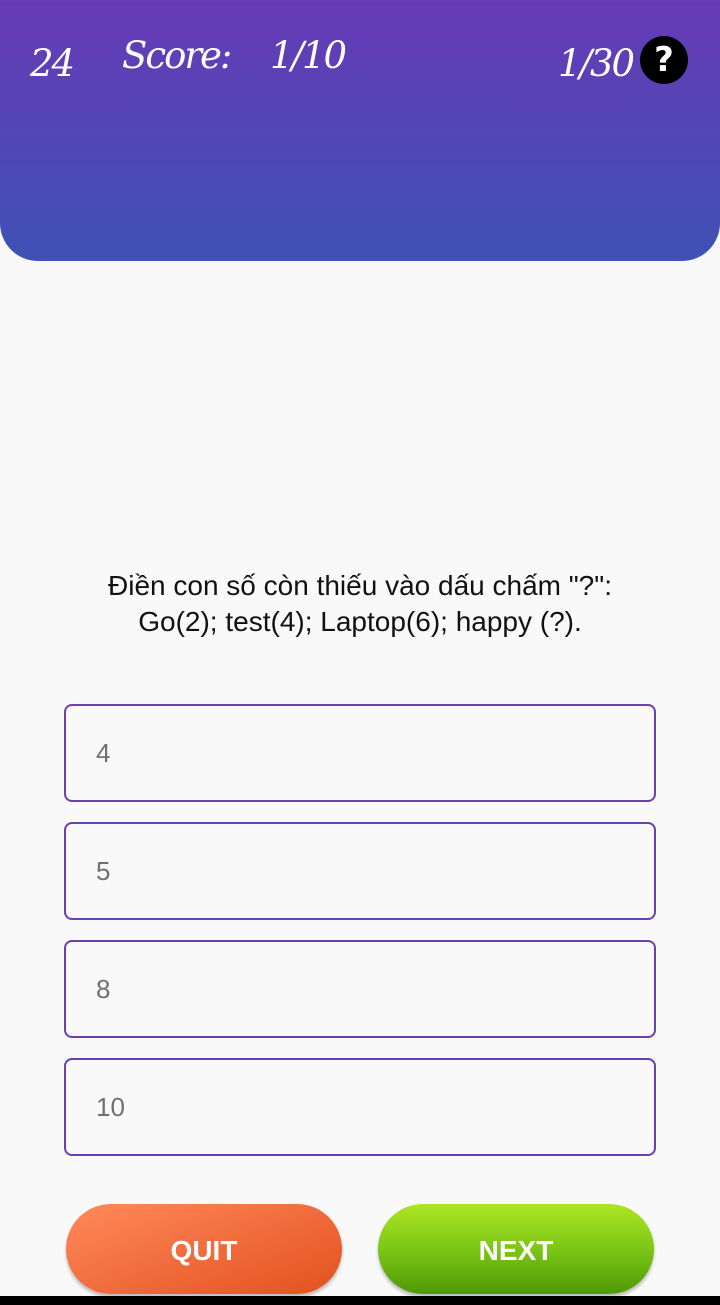  I want to click on answer-option-label: 4, so click(103, 753).